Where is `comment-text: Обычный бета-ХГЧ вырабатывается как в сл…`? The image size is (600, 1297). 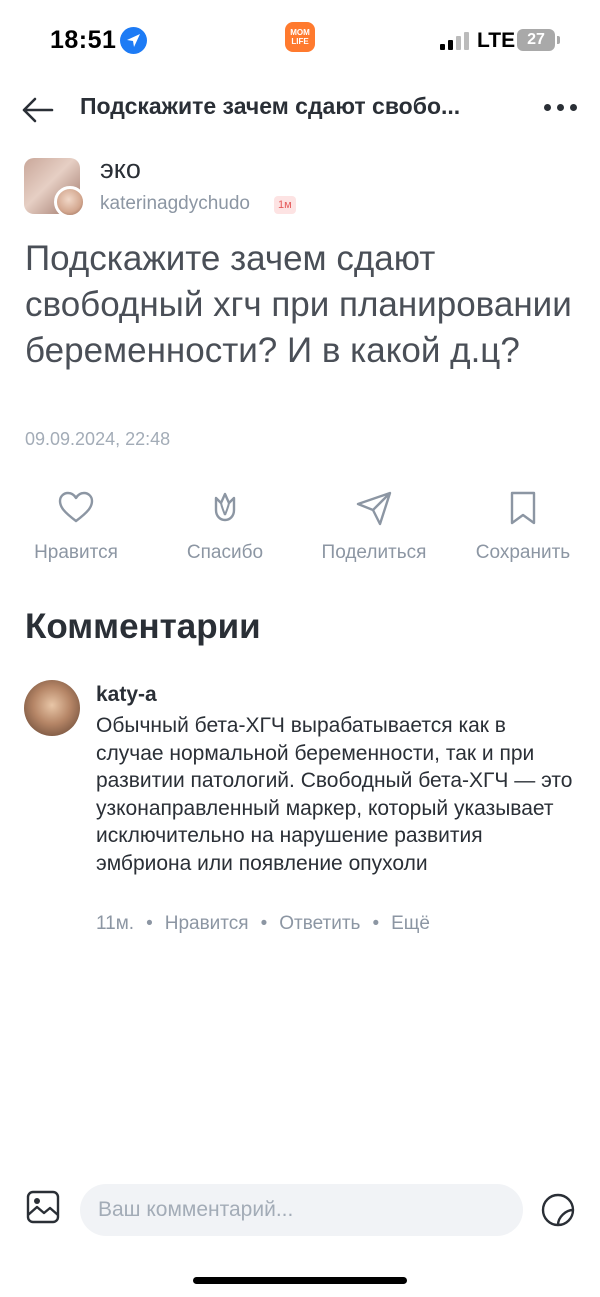 comment-text: Обычный бета-ХГЧ вырабатывается как в сл… is located at coordinates (334, 794).